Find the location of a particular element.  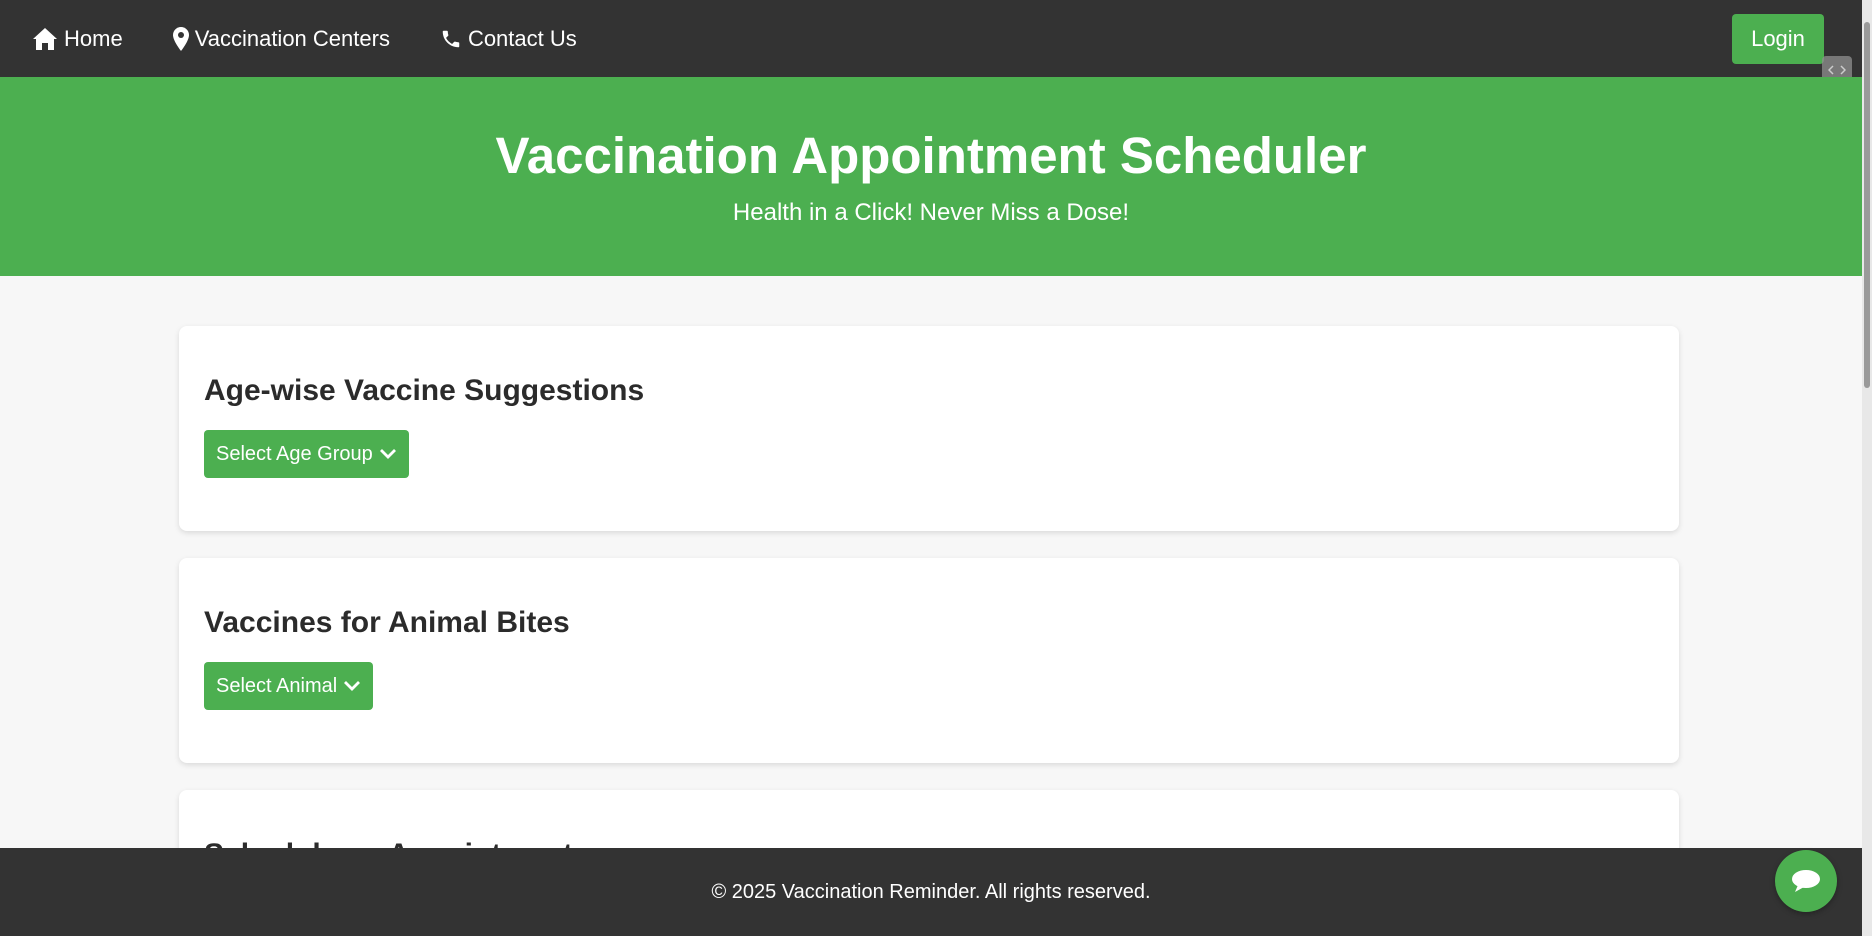

nav-home-link: Home is located at coordinates (77, 39).